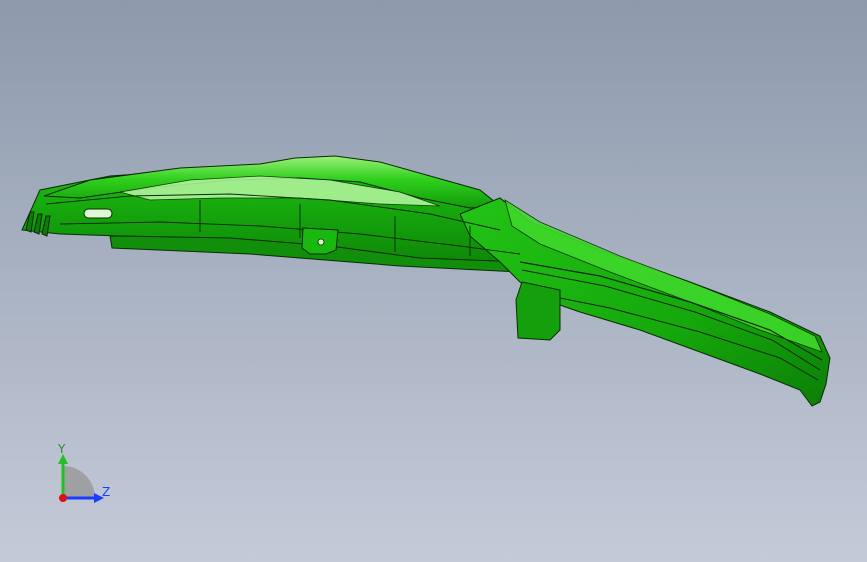  What do you see at coordinates (538, 311) in the screenshot?
I see `hanging-bracket` at bounding box center [538, 311].